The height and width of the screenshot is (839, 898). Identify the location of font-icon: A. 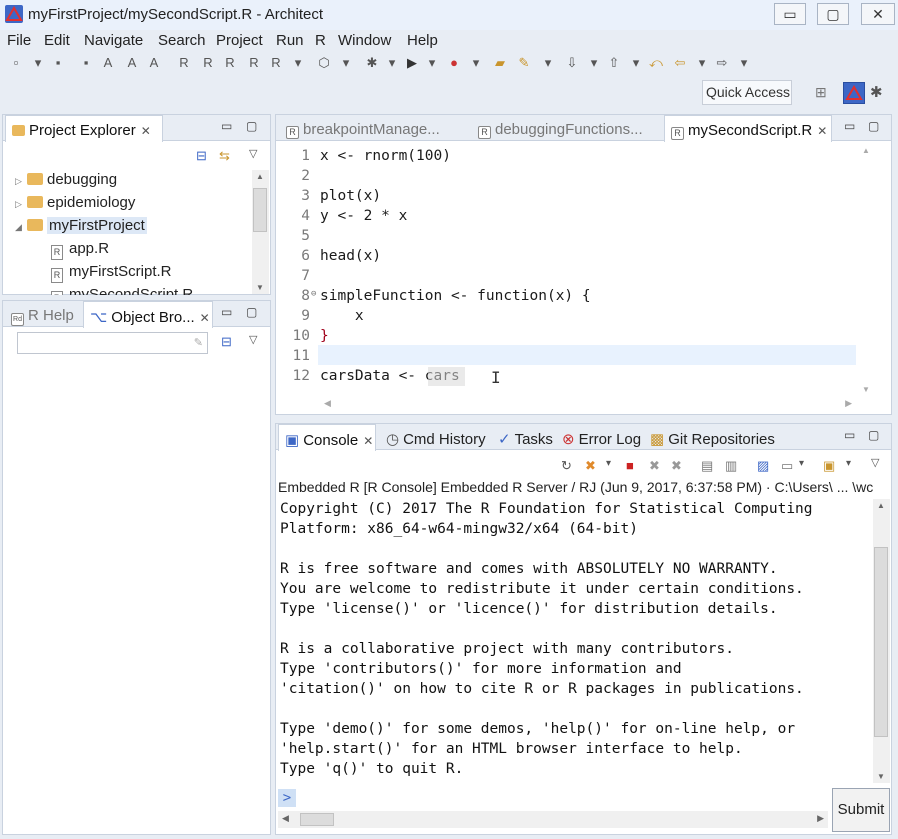
(154, 62).